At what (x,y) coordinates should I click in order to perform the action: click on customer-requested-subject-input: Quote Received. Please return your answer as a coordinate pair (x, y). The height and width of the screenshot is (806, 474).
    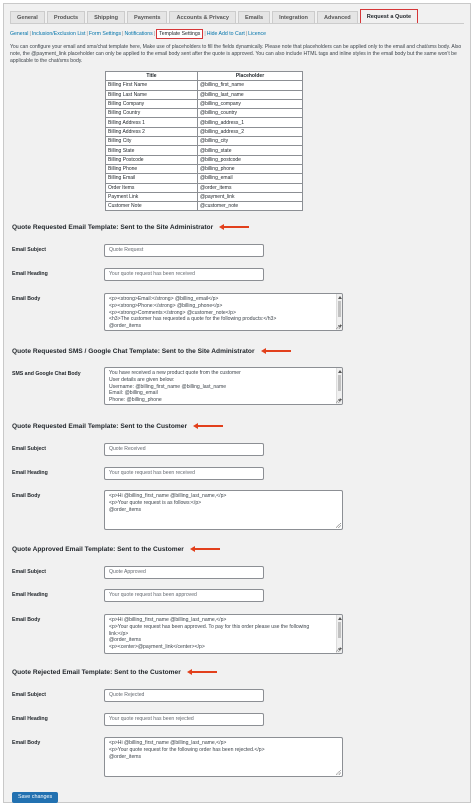
    Looking at the image, I should click on (184, 449).